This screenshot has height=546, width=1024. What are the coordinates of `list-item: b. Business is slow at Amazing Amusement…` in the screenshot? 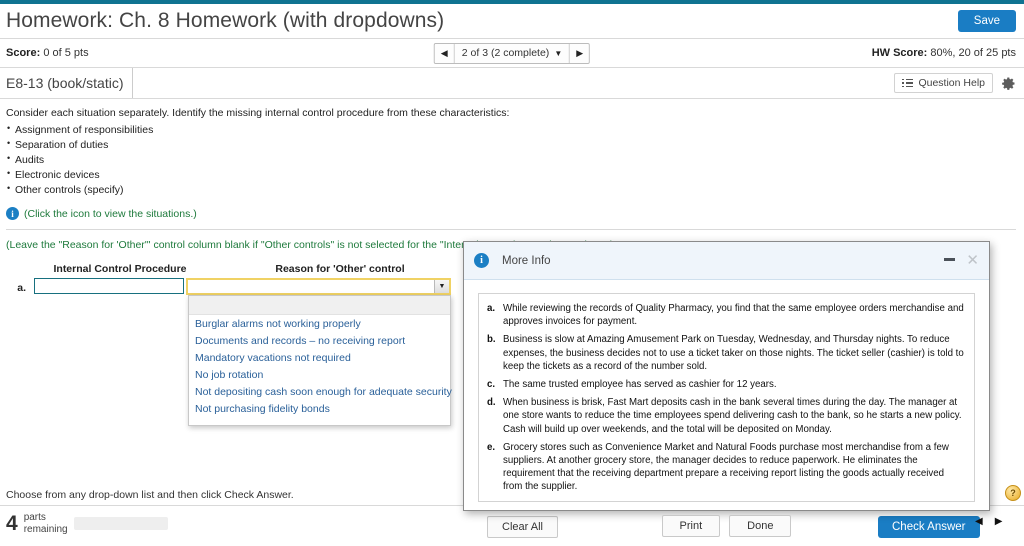 It's located at (725, 353).